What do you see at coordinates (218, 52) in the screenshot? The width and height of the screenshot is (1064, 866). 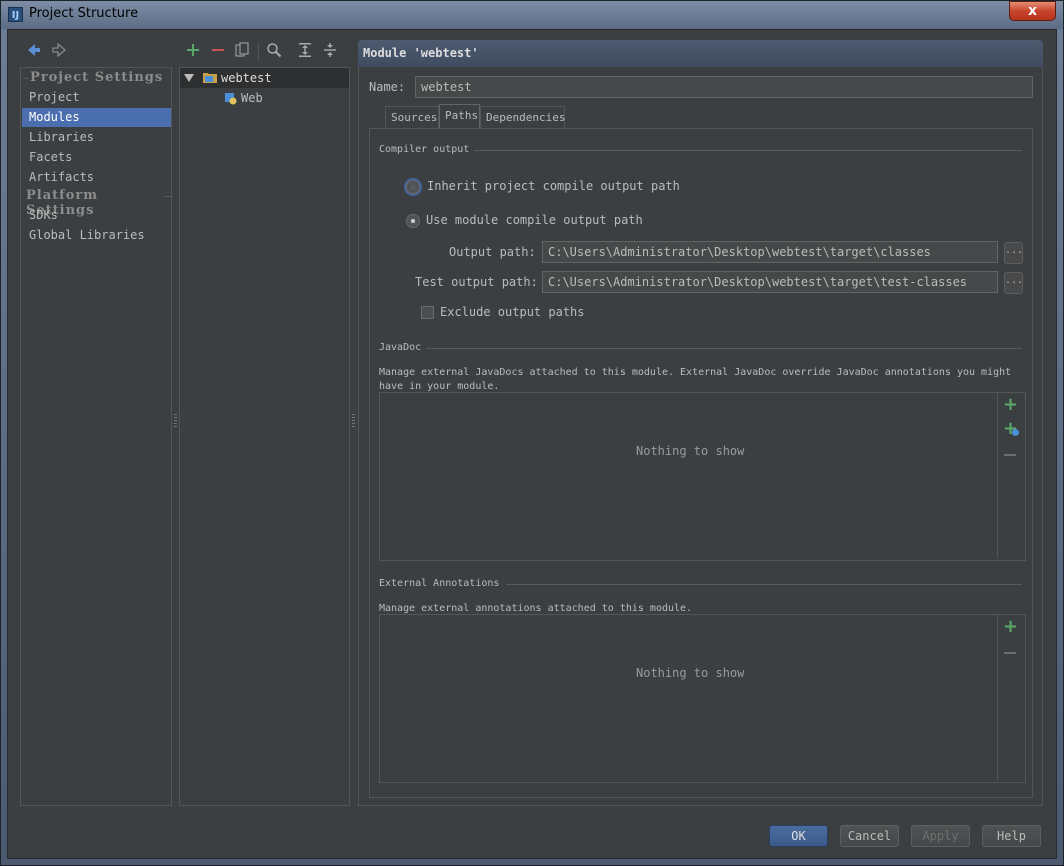 I see `minus-icon` at bounding box center [218, 52].